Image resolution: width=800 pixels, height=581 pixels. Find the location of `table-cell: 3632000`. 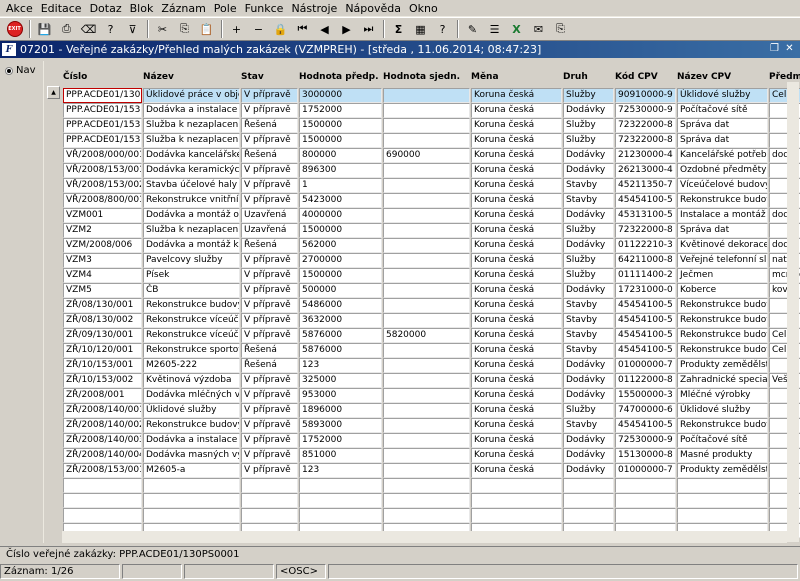

table-cell: 3632000 is located at coordinates (340, 320).